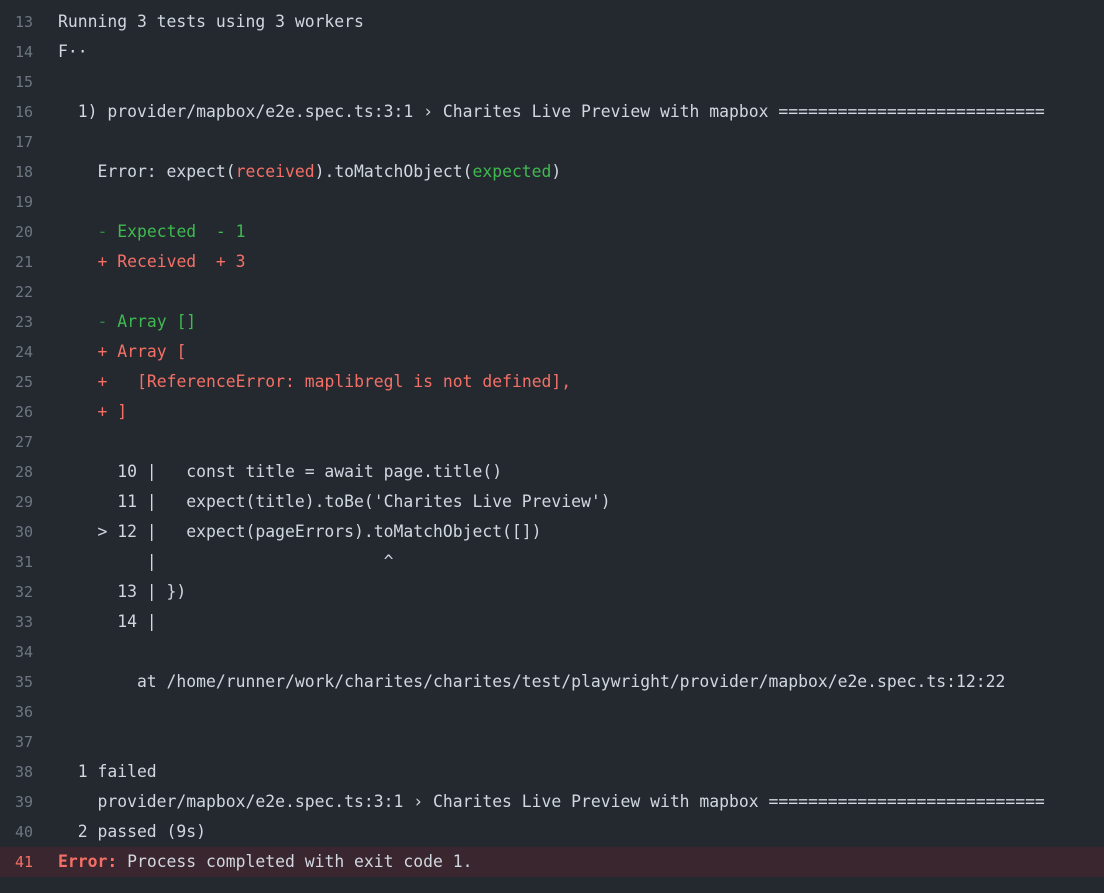 The width and height of the screenshot is (1104, 893). What do you see at coordinates (280, 471) in the screenshot?
I see `code-snippet-line: 10 | const title = await page.title()` at bounding box center [280, 471].